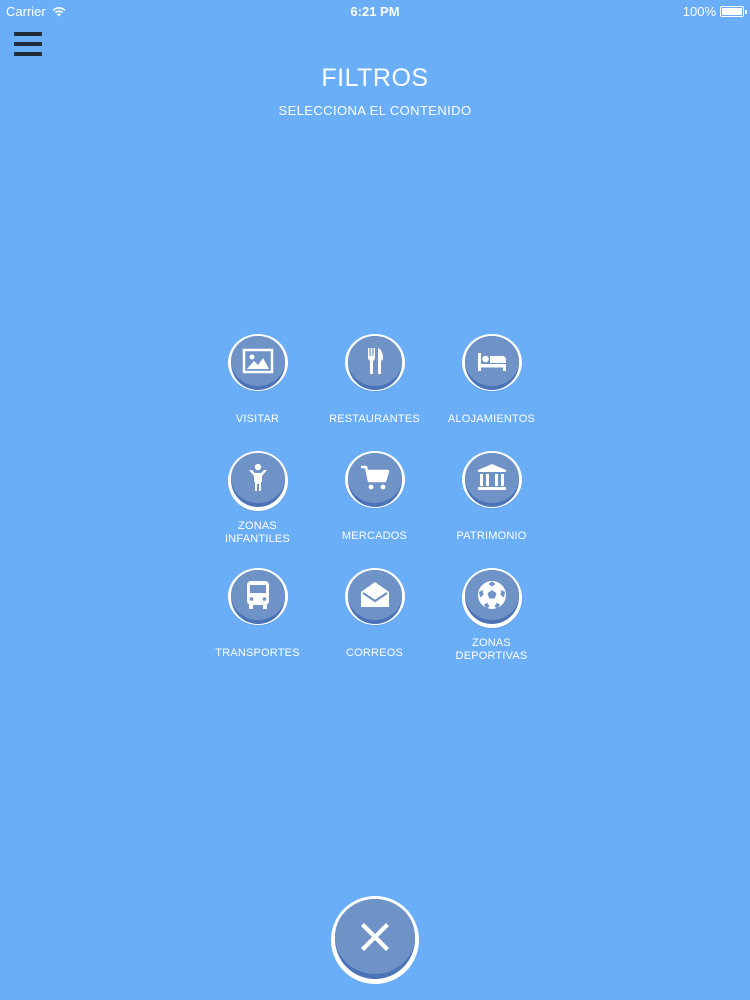 The image size is (750, 1000). What do you see at coordinates (699, 11) in the screenshot?
I see `battery-percent: 100%` at bounding box center [699, 11].